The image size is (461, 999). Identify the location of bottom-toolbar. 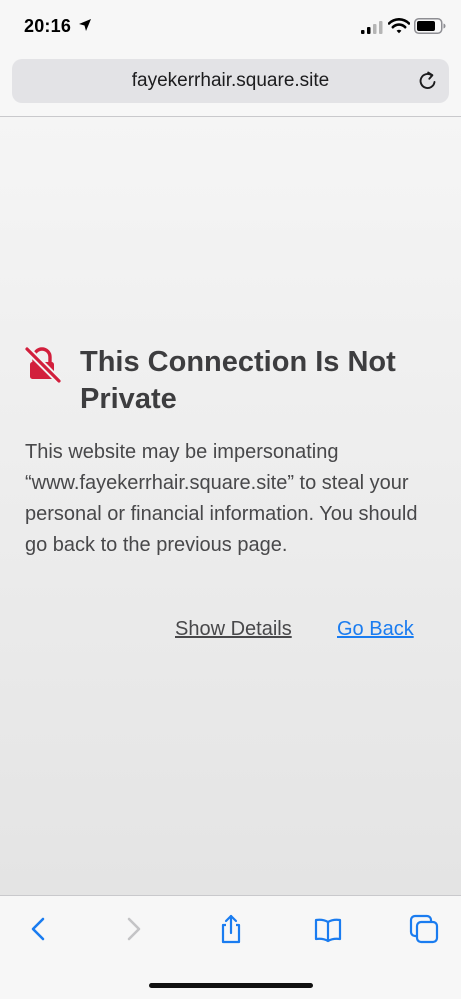
(230, 947).